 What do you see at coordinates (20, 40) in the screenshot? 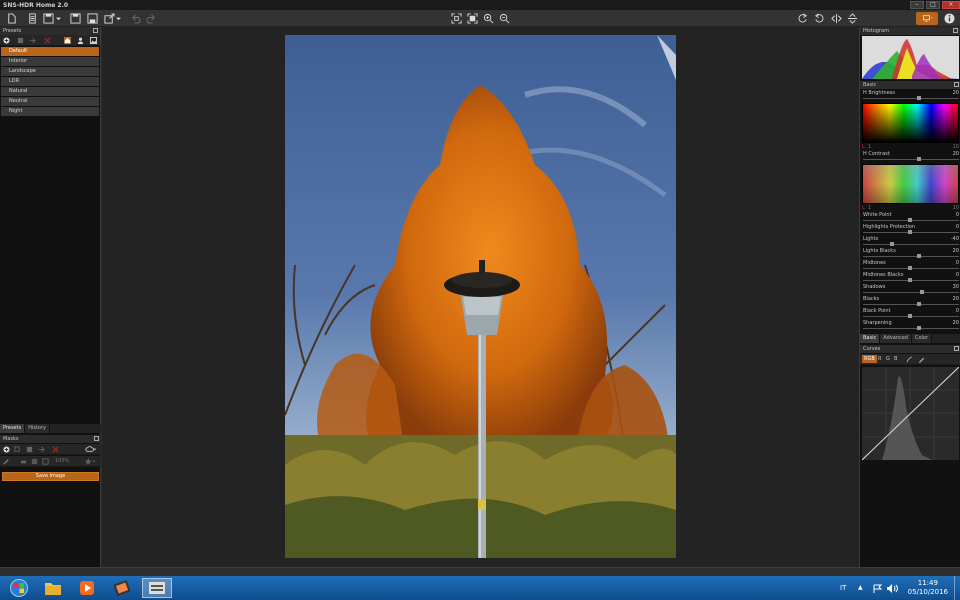
I see `save-preset-icon` at bounding box center [20, 40].